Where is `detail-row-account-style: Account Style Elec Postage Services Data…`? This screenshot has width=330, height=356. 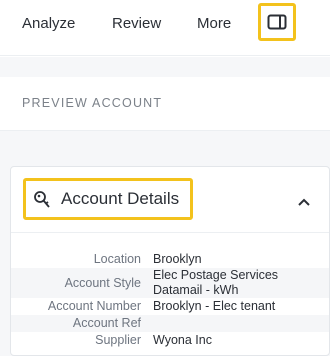
detail-row-account-style: Account Style Elec Postage Services Data… is located at coordinates (170, 283).